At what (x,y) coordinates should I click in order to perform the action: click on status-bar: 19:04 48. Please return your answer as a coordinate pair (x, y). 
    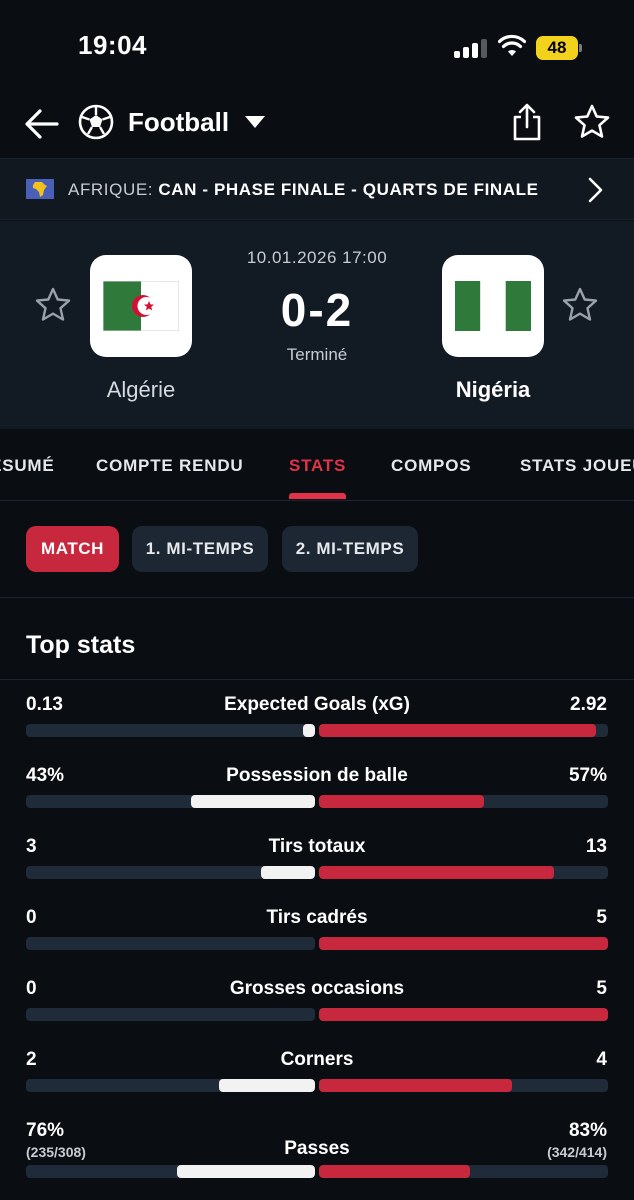
    Looking at the image, I should click on (317, 48).